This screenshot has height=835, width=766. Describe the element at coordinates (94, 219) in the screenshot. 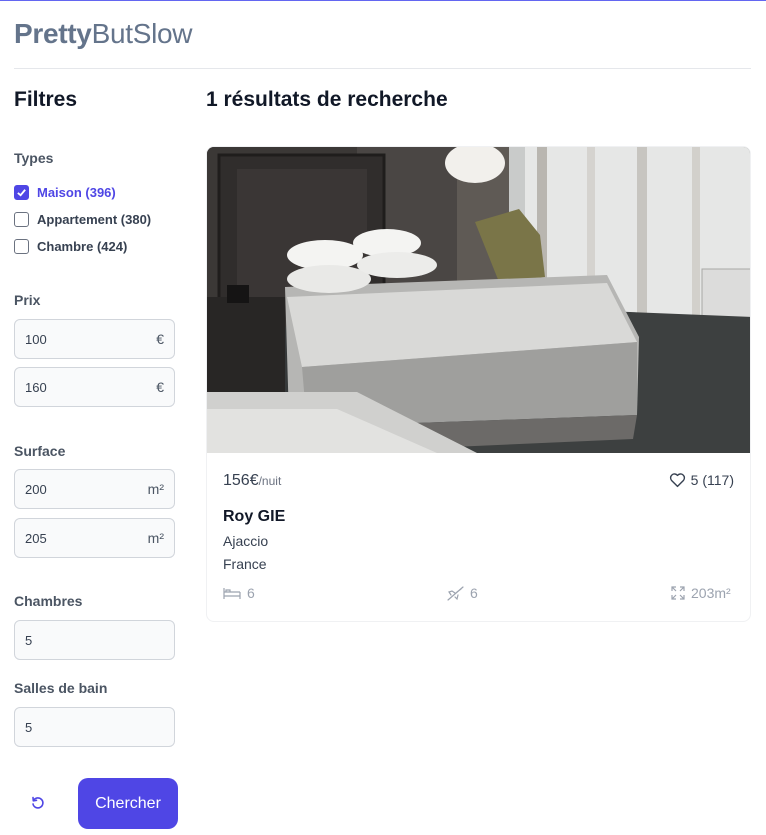

I see `type-option-label: Appartement (380)` at that location.